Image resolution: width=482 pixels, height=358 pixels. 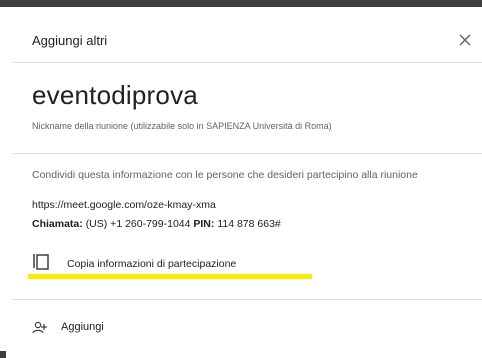 I want to click on header-divider, so click(x=247, y=62).